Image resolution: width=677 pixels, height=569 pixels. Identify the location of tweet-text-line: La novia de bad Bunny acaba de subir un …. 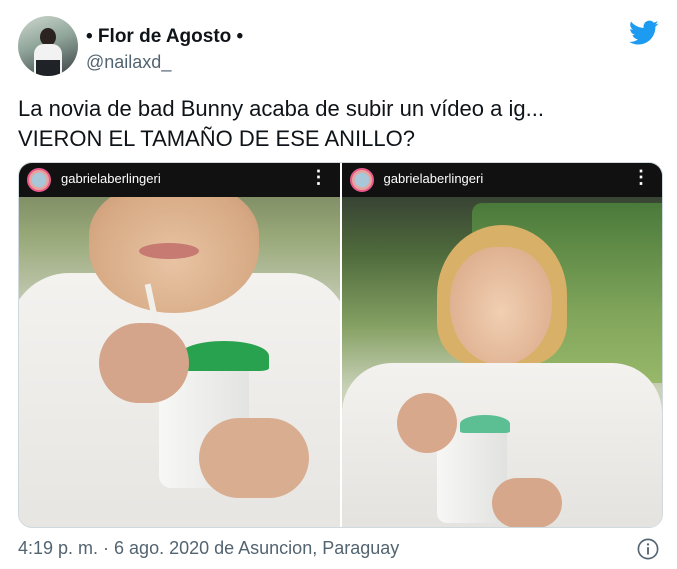
(281, 108).